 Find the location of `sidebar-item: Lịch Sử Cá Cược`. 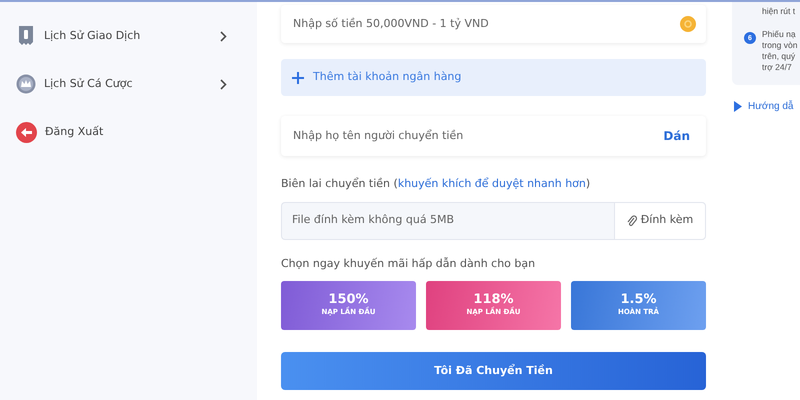

sidebar-item: Lịch Sử Cá Cược is located at coordinates (128, 84).